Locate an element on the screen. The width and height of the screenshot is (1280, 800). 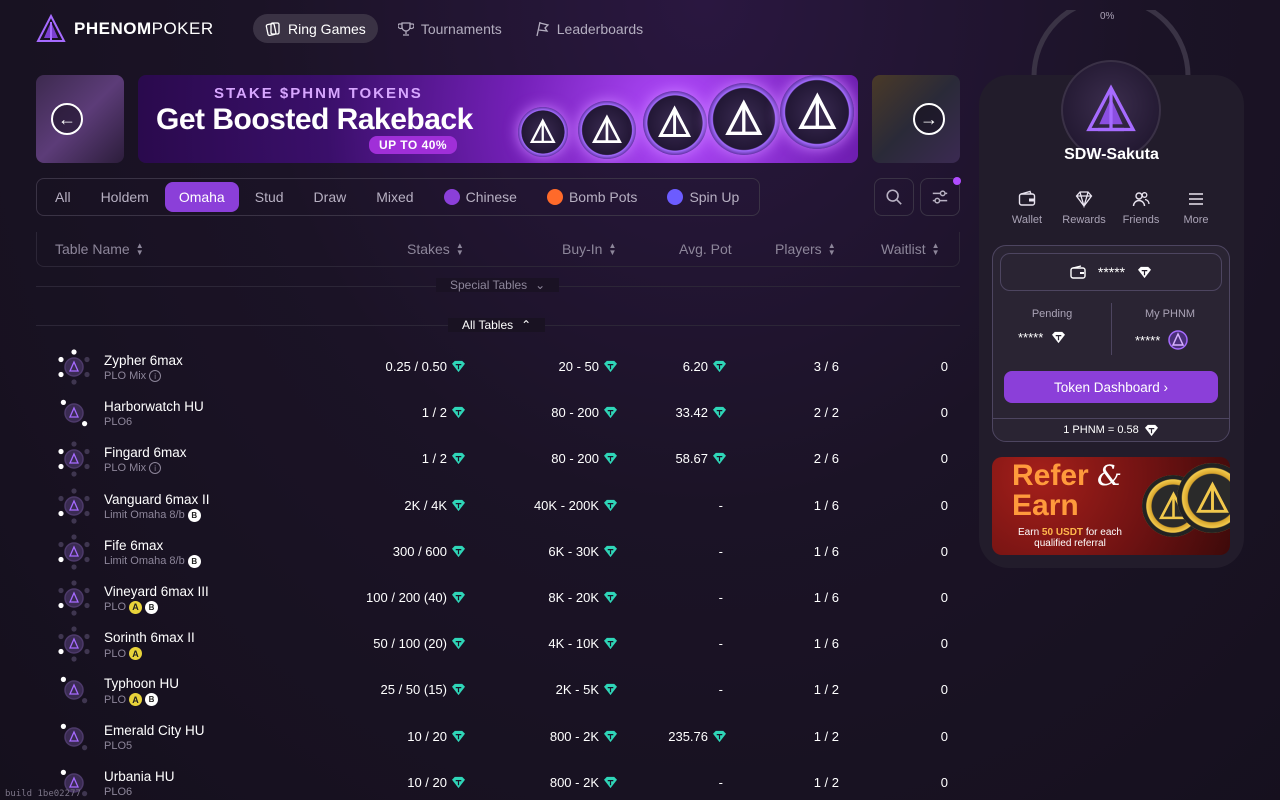
col-buyin: Buy-In ▲ ▼ is located at coordinates (589, 249).